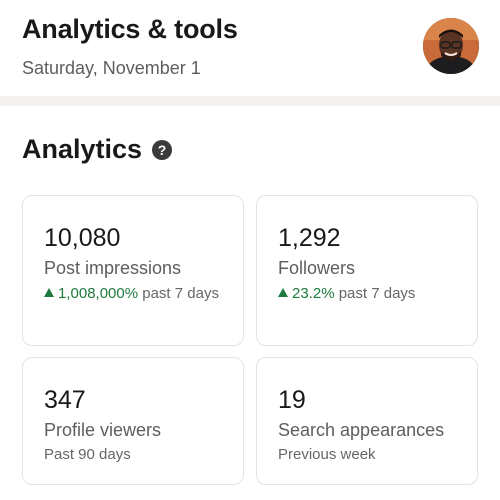 The width and height of the screenshot is (500, 500). What do you see at coordinates (162, 149) in the screenshot?
I see `help-icon: ?` at bounding box center [162, 149].